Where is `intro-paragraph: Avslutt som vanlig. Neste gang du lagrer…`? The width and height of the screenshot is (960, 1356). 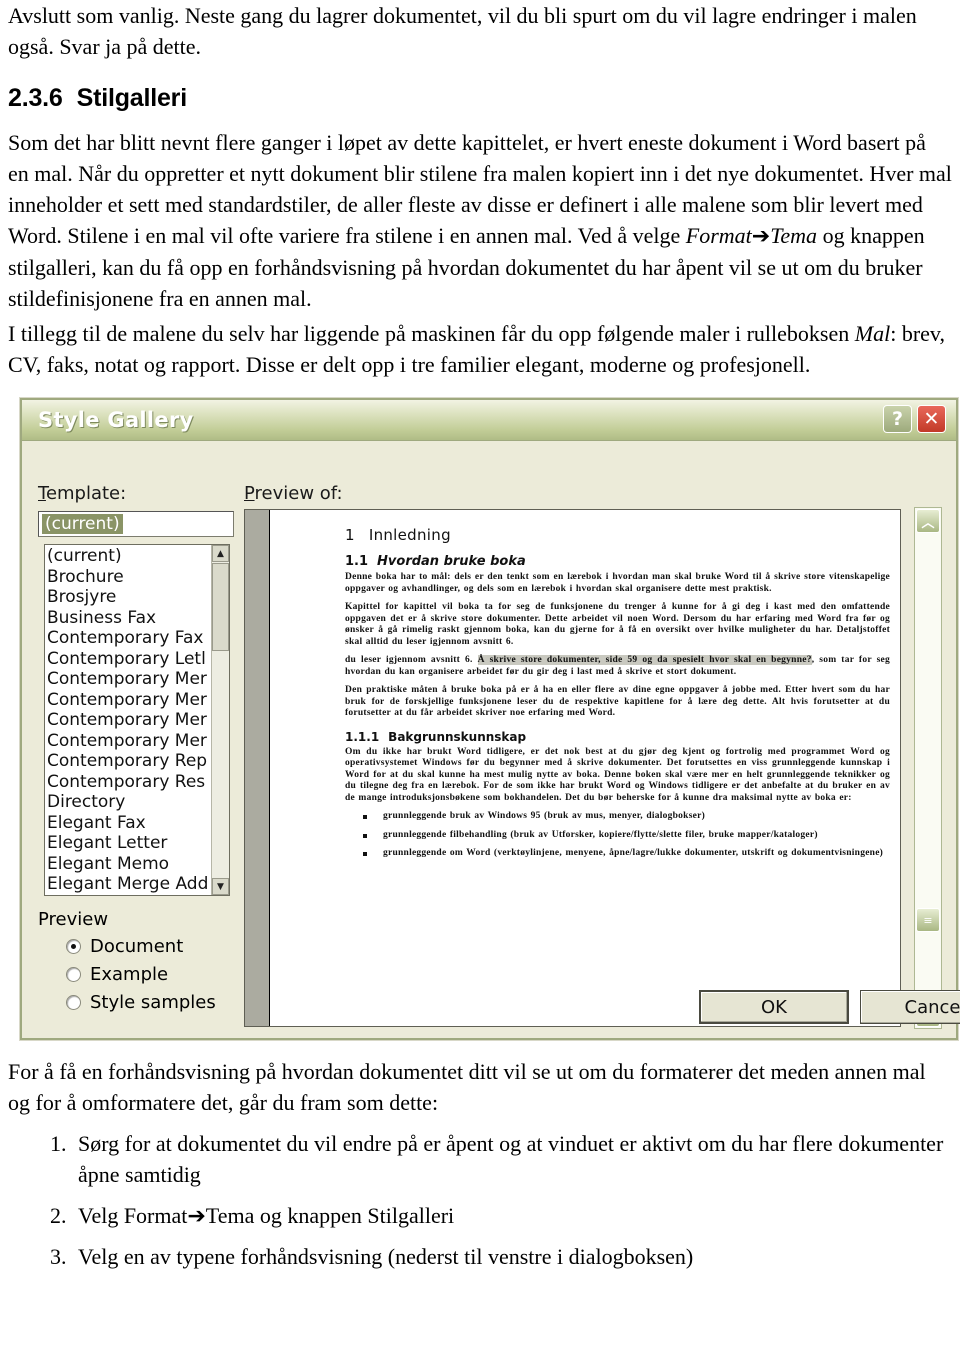
intro-paragraph: Avslutt som vanlig. Neste gang du lagrer… is located at coordinates (462, 31).